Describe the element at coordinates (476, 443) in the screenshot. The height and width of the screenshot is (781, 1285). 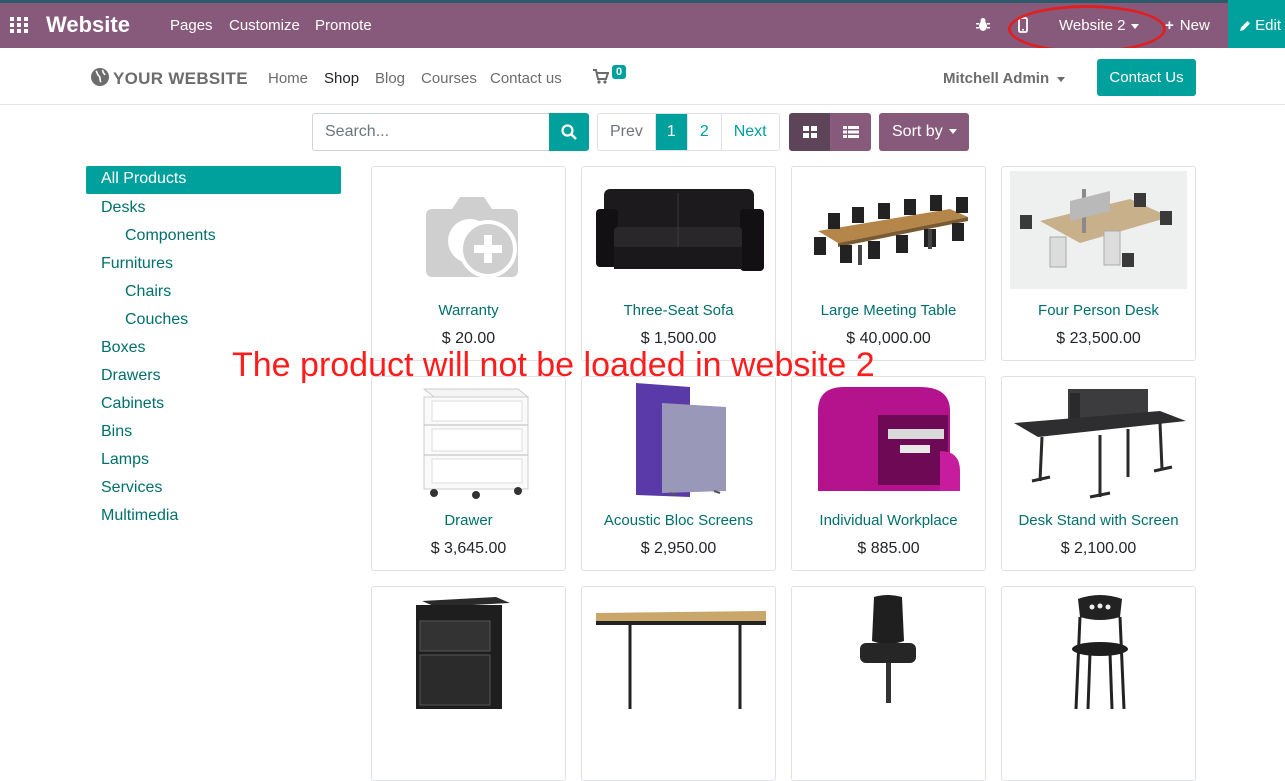
I see `drawer-image` at that location.